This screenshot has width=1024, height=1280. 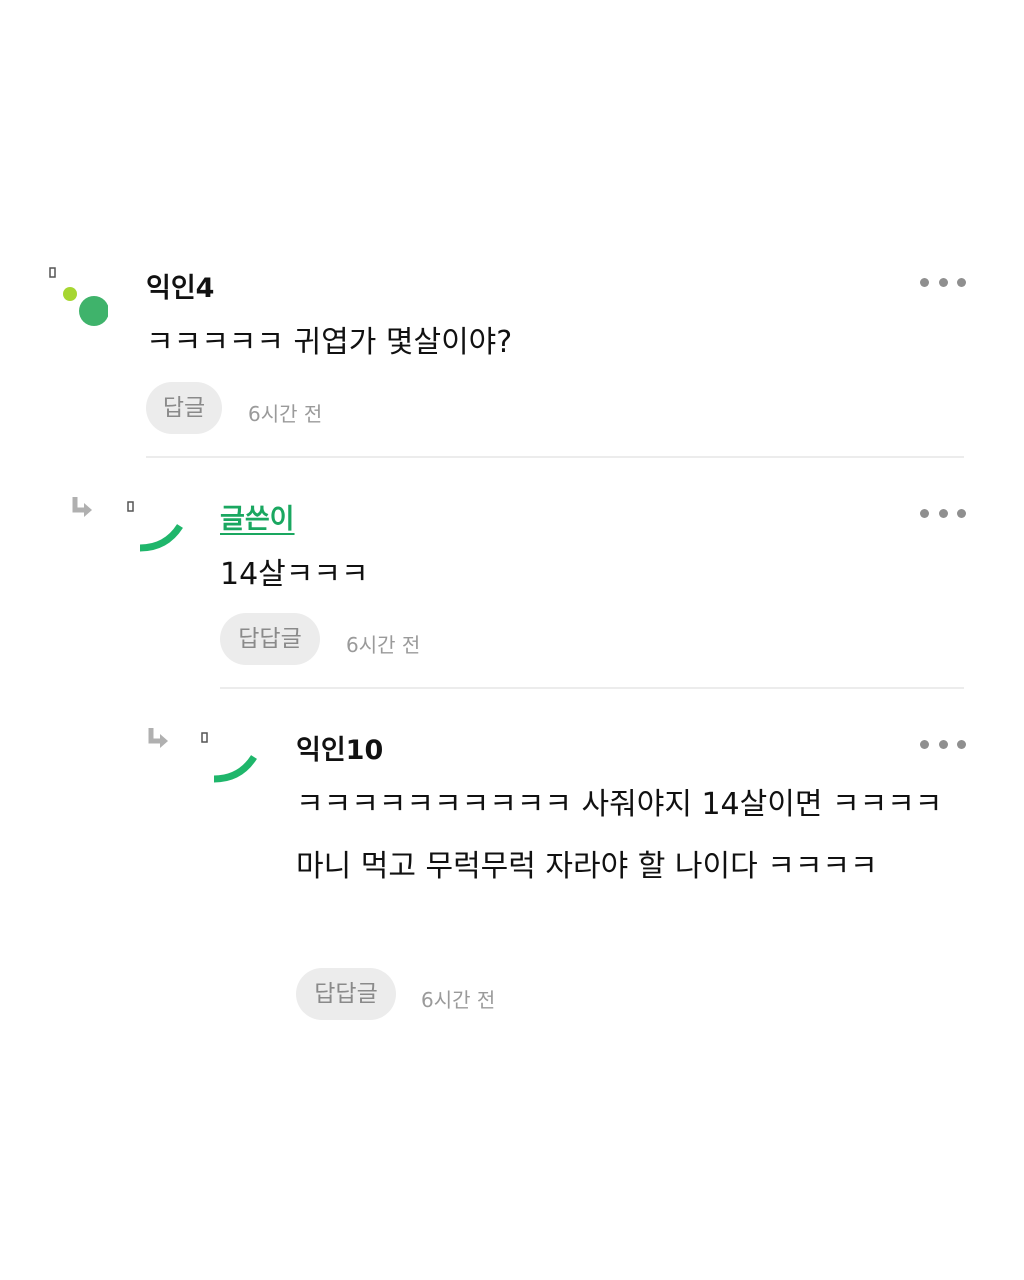 I want to click on comment-text: ㅋㅋㅋㅋㅋ 귀엽가 몇살이야?, so click(x=329, y=342).